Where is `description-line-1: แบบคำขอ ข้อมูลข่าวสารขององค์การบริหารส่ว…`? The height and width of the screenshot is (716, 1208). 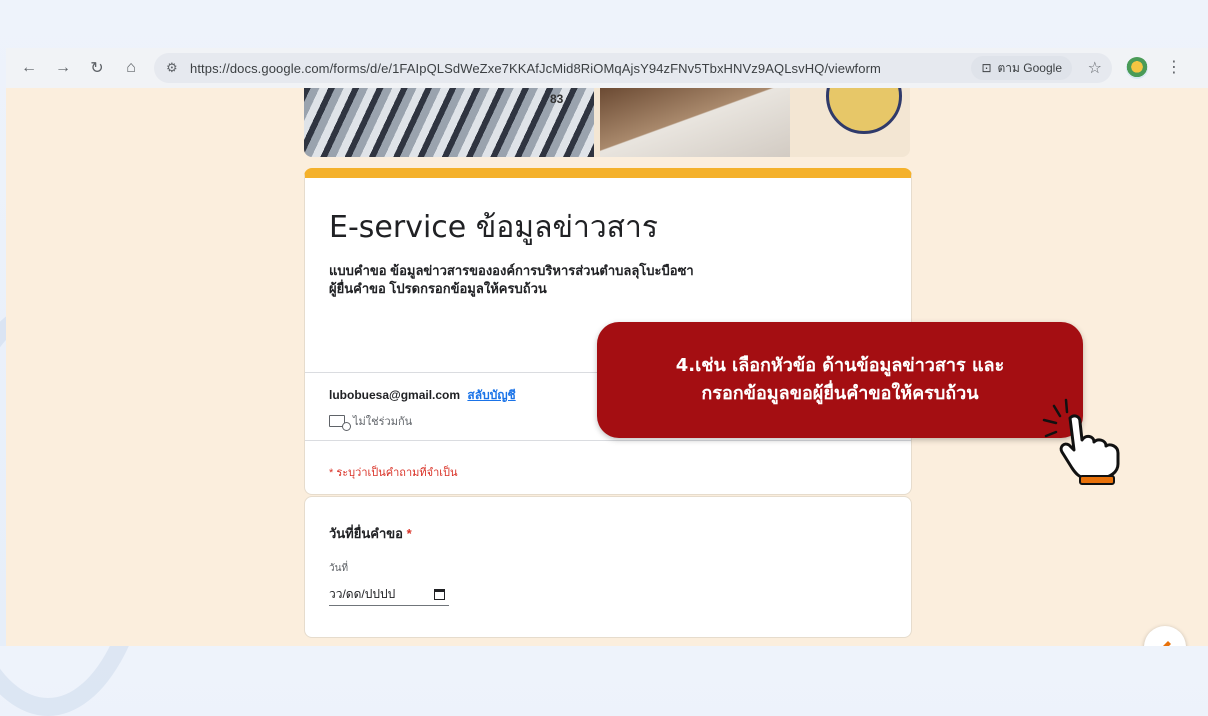
description-line-1: แบบคำขอ ข้อมูลข่าวสารขององค์การบริหารส่ว… is located at coordinates (511, 270).